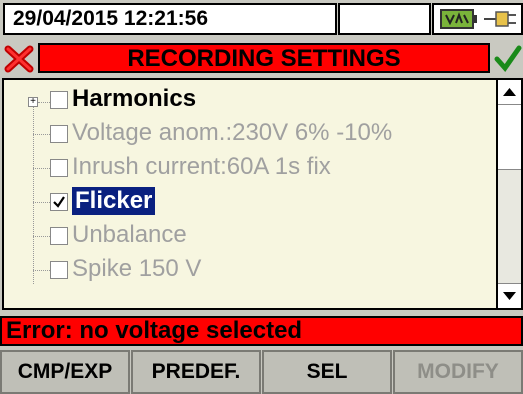  What do you see at coordinates (59, 168) in the screenshot?
I see `checkbox-inrush-current` at bounding box center [59, 168].